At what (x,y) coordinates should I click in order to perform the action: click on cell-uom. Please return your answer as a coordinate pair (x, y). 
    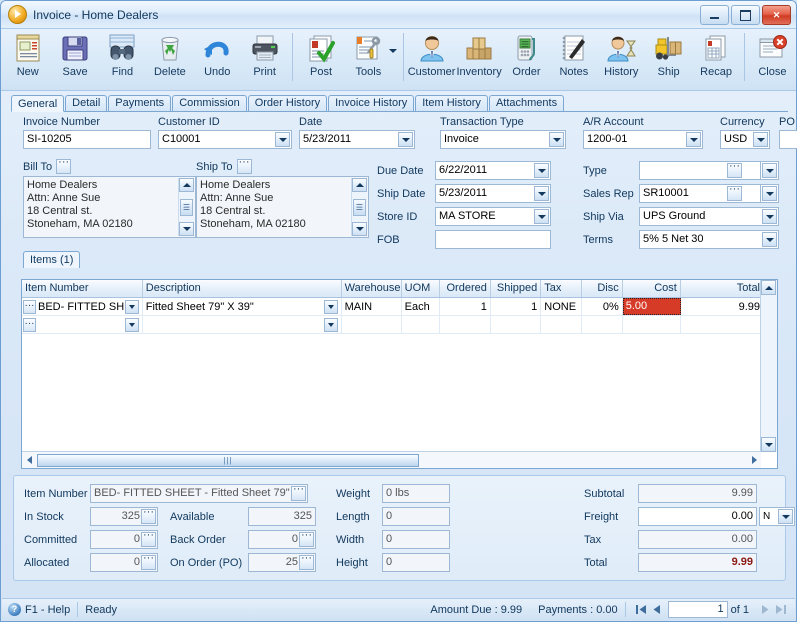
    Looking at the image, I should click on (421, 324).